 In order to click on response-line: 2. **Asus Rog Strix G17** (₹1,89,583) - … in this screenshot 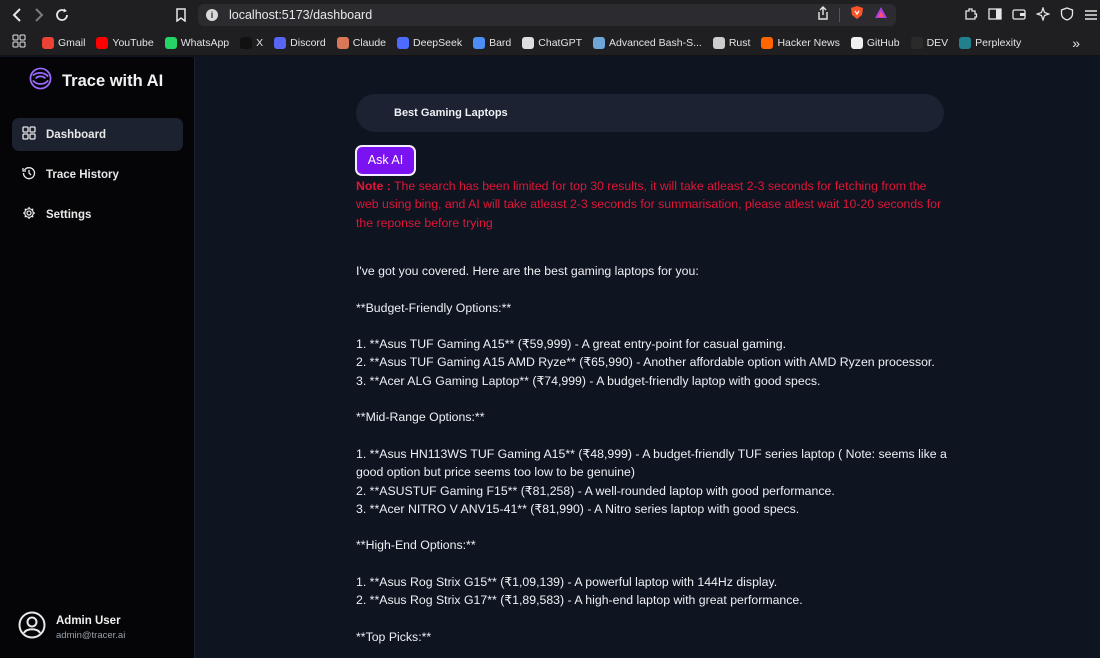, I will do `click(579, 600)`.